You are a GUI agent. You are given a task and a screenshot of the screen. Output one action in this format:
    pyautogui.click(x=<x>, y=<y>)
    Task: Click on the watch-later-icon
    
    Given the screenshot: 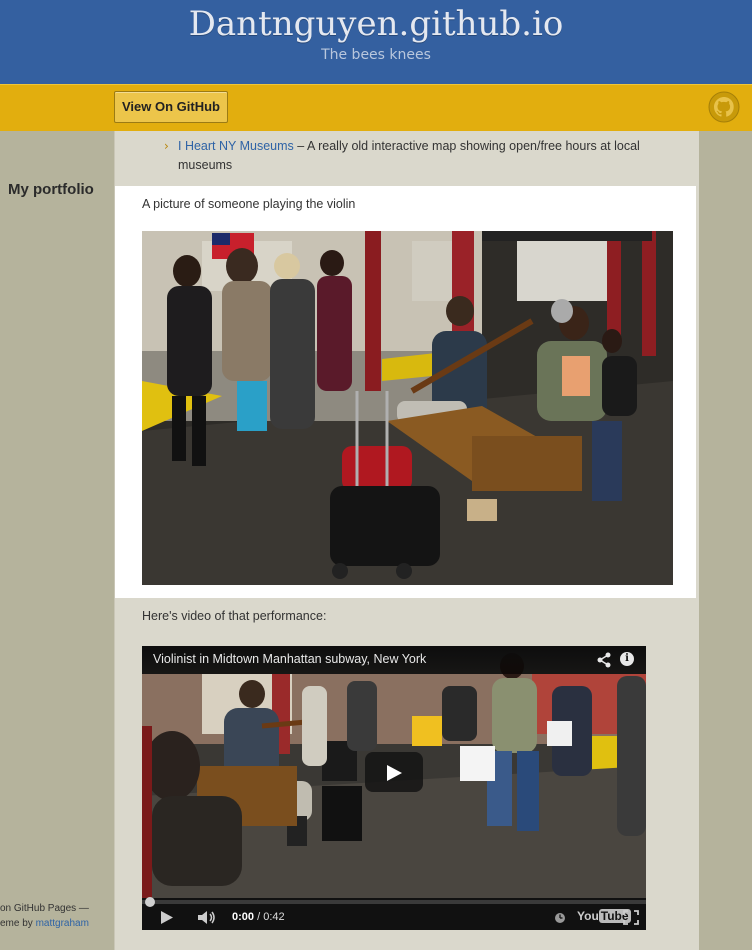 What is the action you would take?
    pyautogui.click(x=560, y=918)
    